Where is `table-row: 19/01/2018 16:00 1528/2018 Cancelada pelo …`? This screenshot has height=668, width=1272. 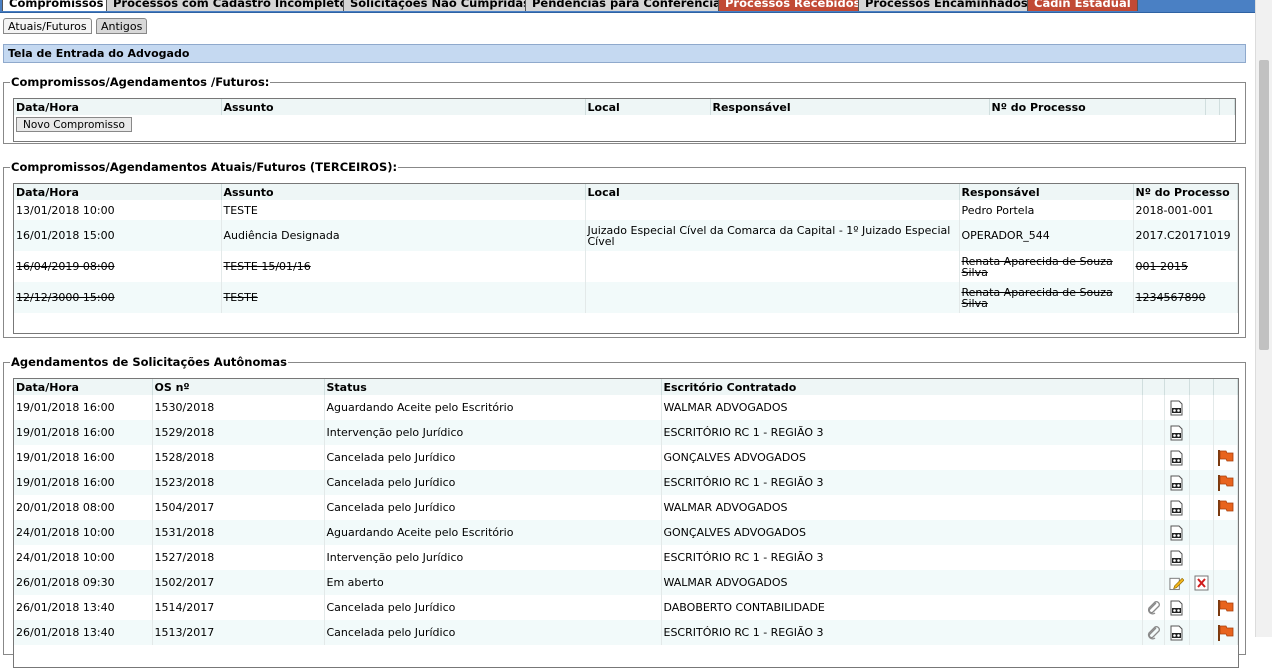 table-row: 19/01/2018 16:00 1528/2018 Cancelada pelo … is located at coordinates (626, 457).